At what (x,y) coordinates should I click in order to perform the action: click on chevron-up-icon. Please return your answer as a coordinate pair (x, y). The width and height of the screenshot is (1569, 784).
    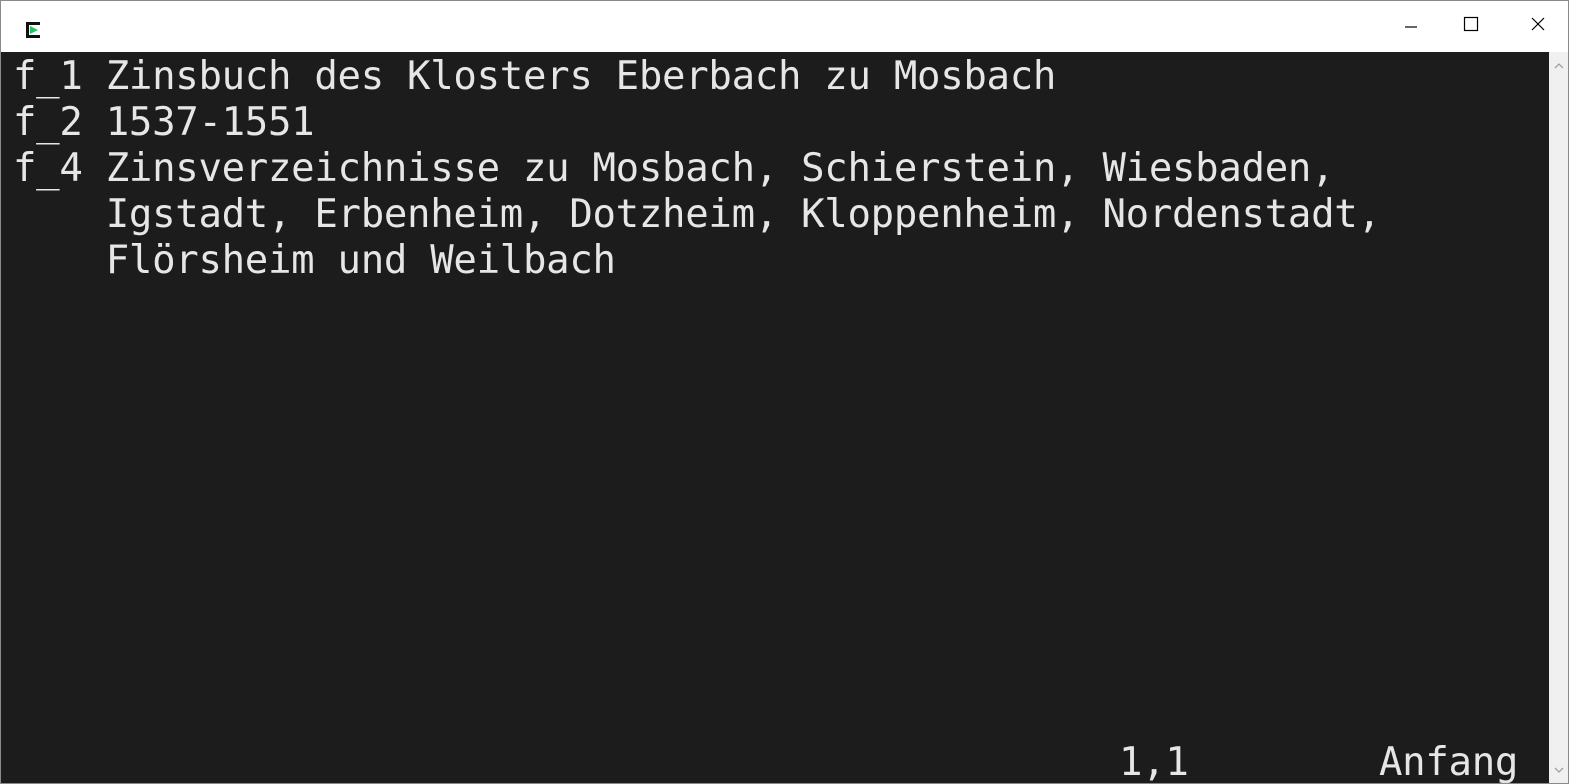
    Looking at the image, I should click on (1559, 66).